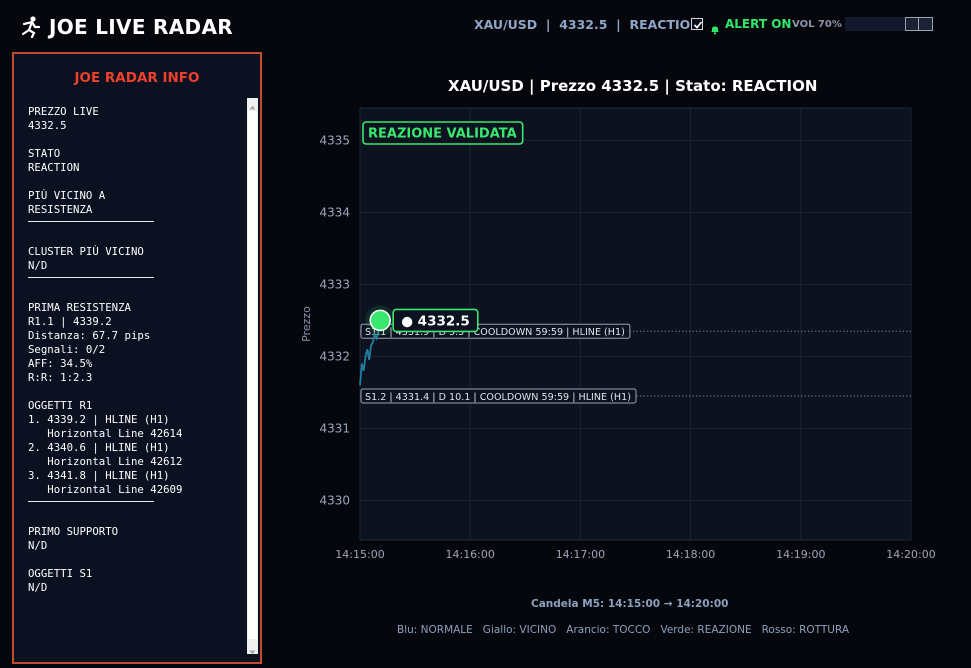  I want to click on info-line: Horizontal Line 42612, so click(105, 461).